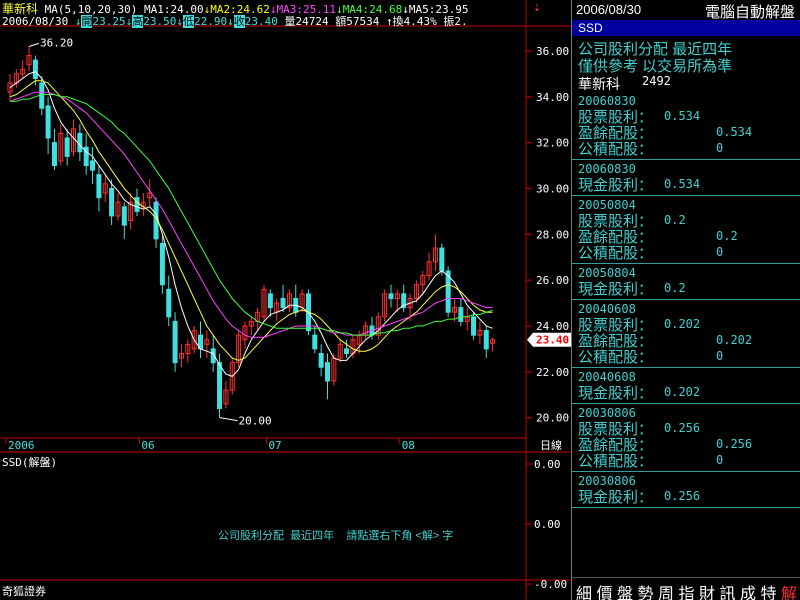  I want to click on last-price-label: 23.40, so click(552, 340).